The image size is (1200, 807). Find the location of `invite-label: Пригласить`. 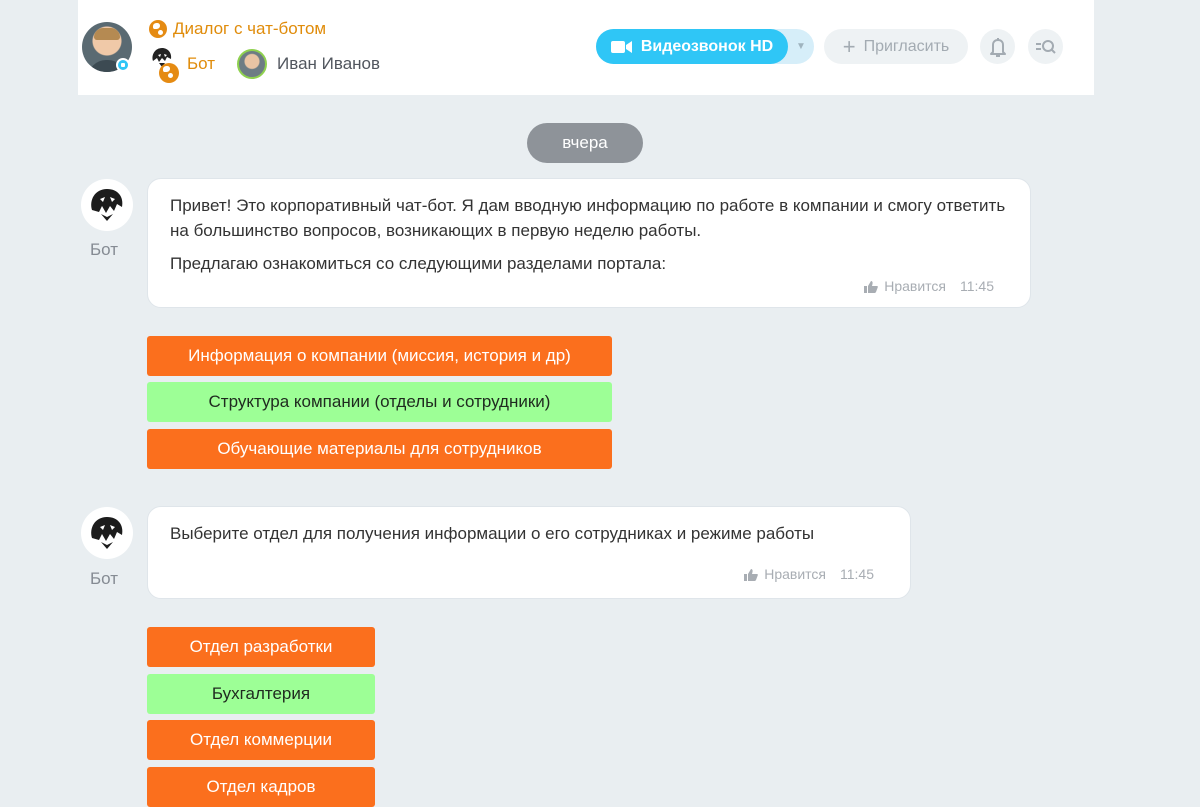

invite-label: Пригласить is located at coordinates (906, 46).